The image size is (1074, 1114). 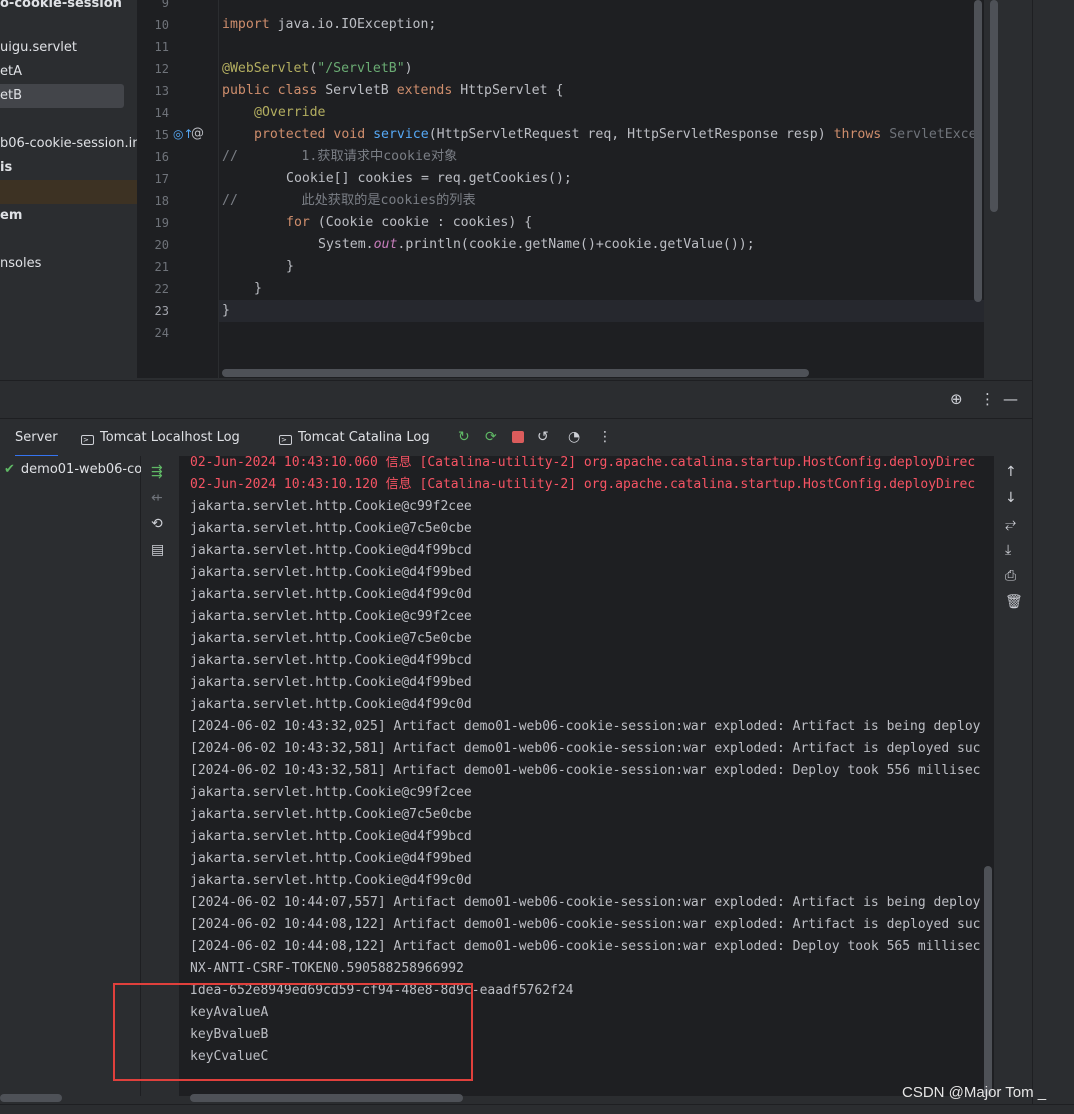 I want to click on editor-vertical-scrollbar, so click(x=978, y=151).